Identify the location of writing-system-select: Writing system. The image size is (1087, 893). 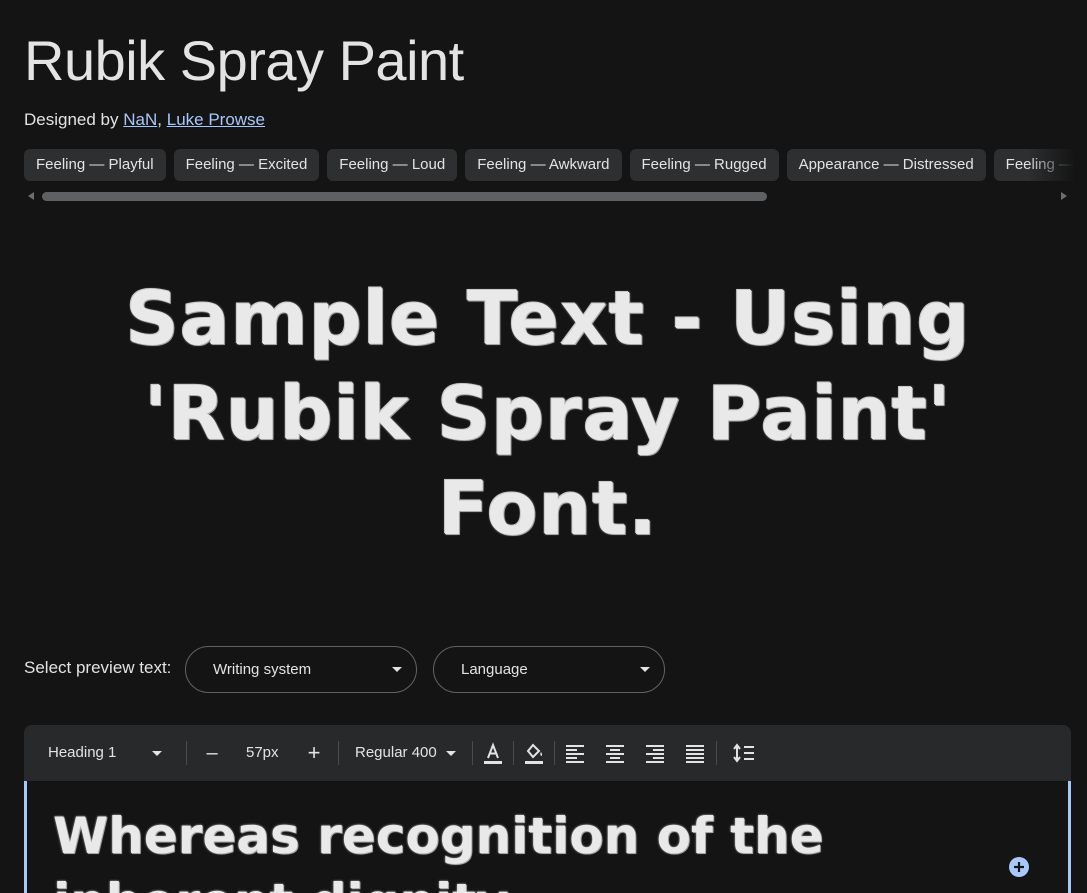
(301, 669).